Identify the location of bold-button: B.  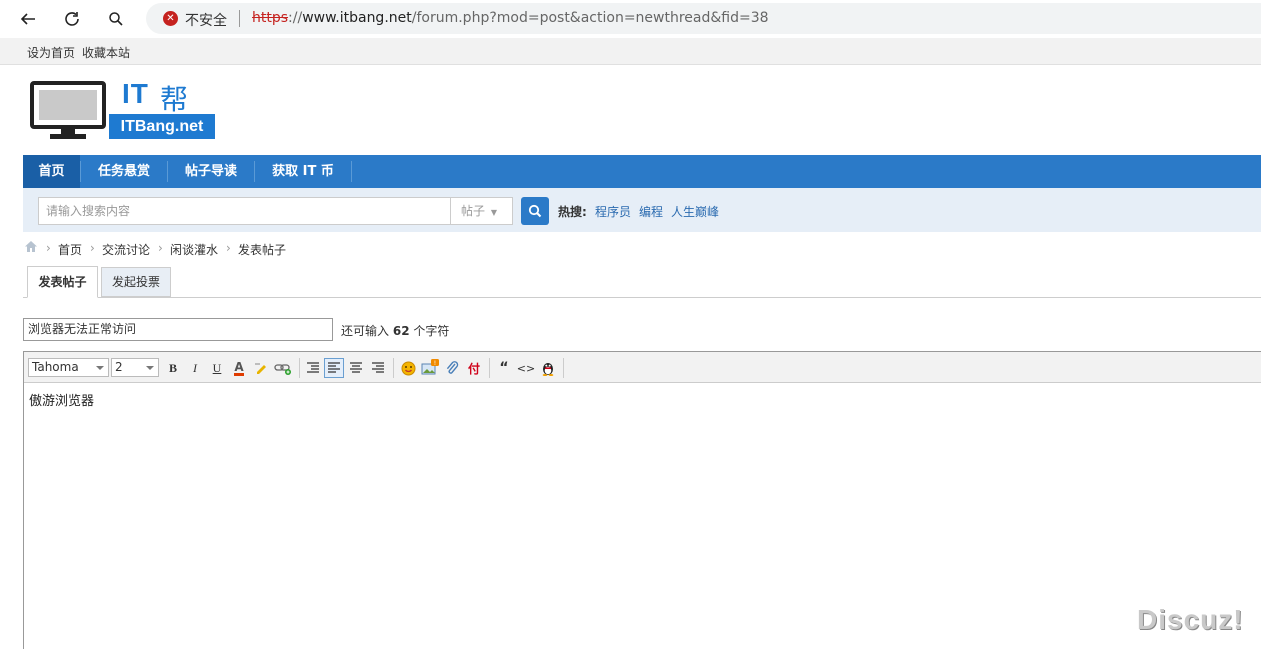
(173, 368).